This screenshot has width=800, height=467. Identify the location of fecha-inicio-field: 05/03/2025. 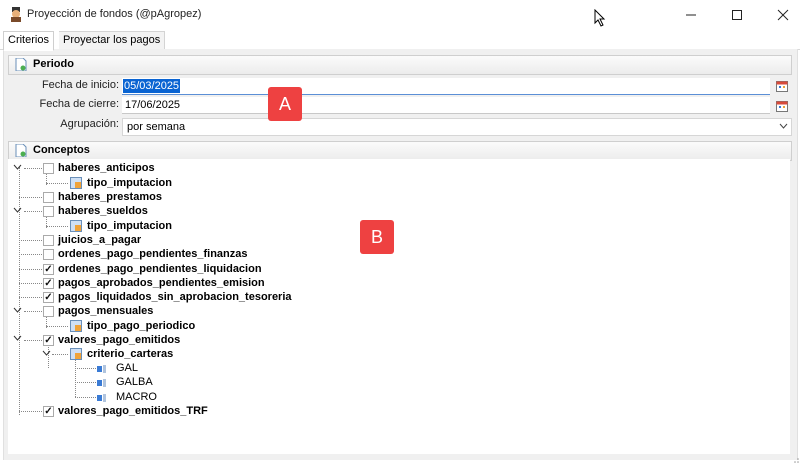
(446, 86).